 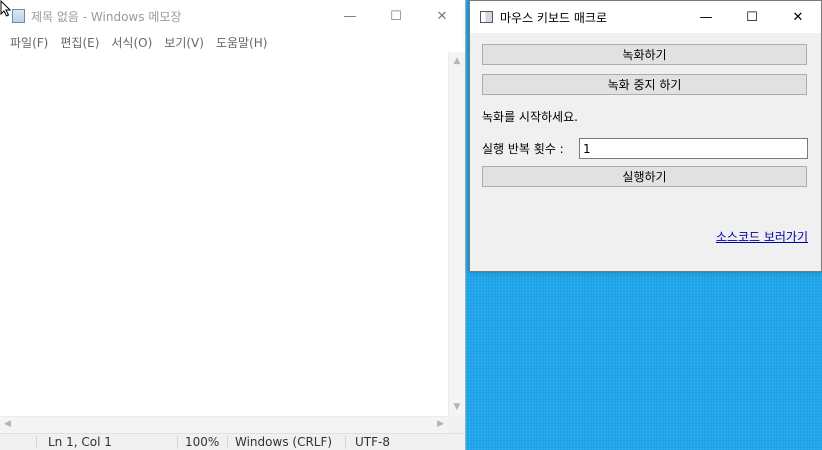 I want to click on macro-close-button: ✕, so click(x=798, y=17).